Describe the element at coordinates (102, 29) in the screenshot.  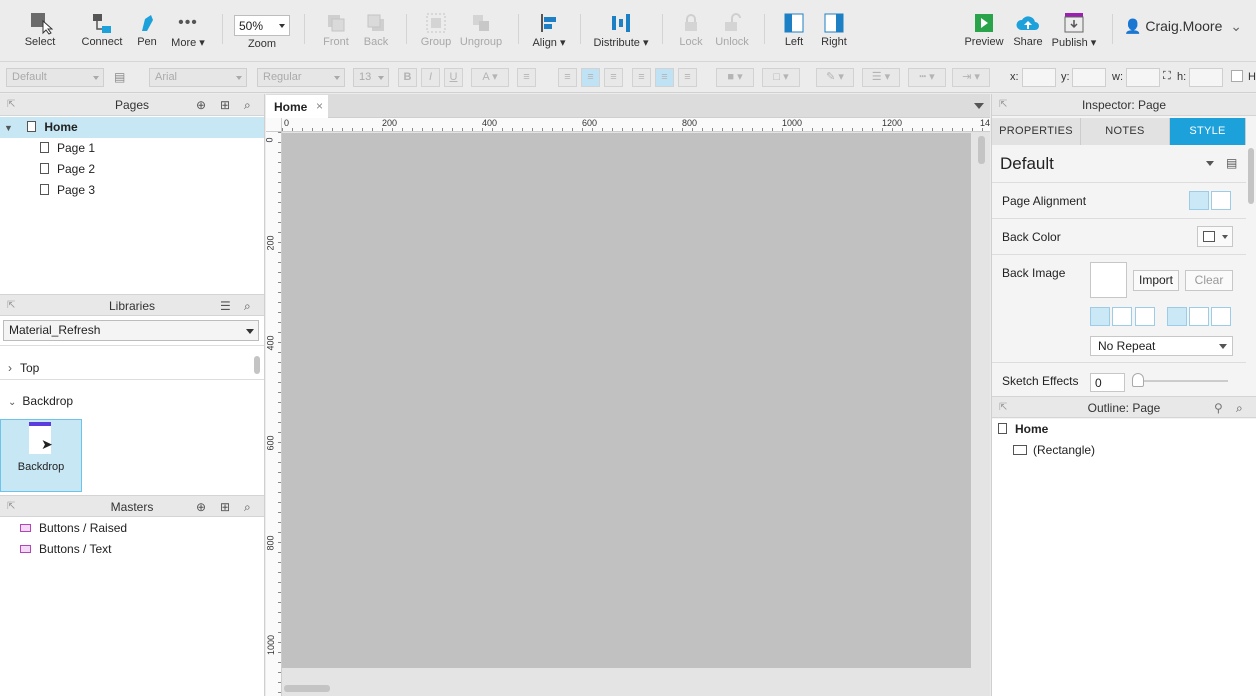
I see `connect-tool: Connect` at that location.